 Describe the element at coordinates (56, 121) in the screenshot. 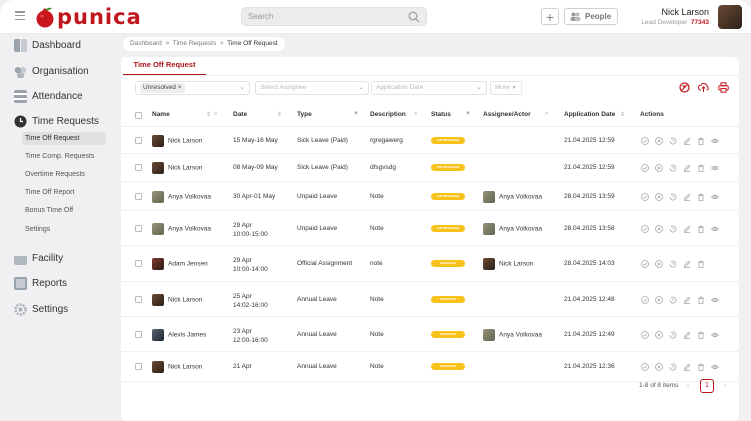

I see `sidebar-item-time-requests: Time Requests` at that location.